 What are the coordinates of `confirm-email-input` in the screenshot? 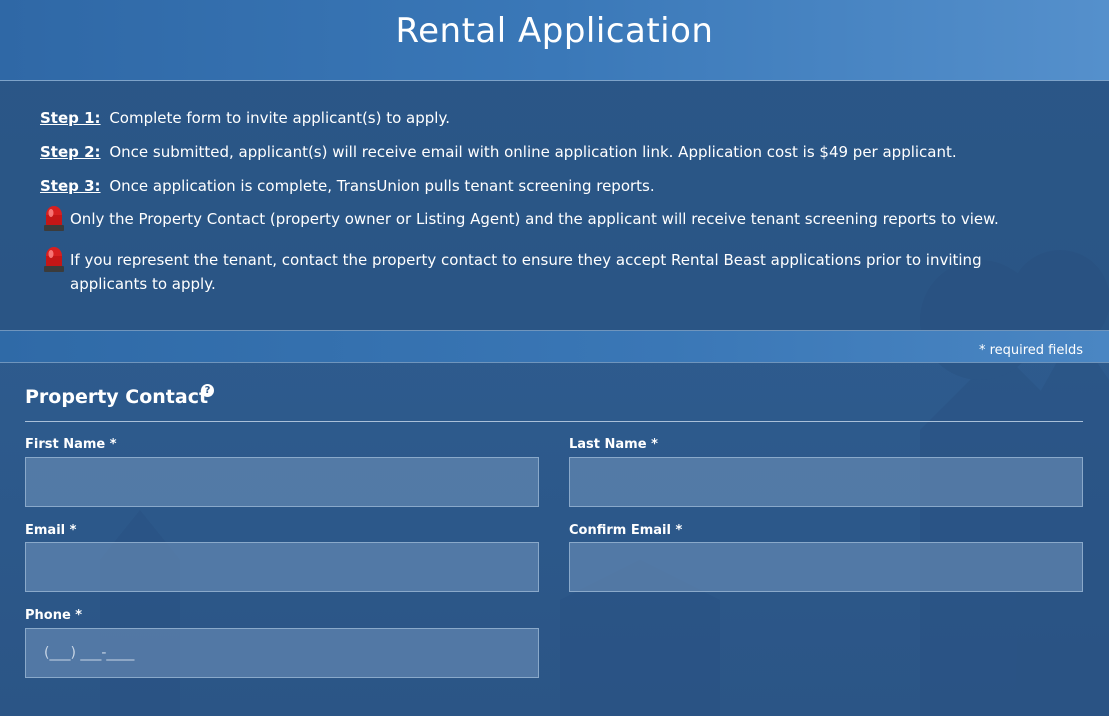 It's located at (826, 567).